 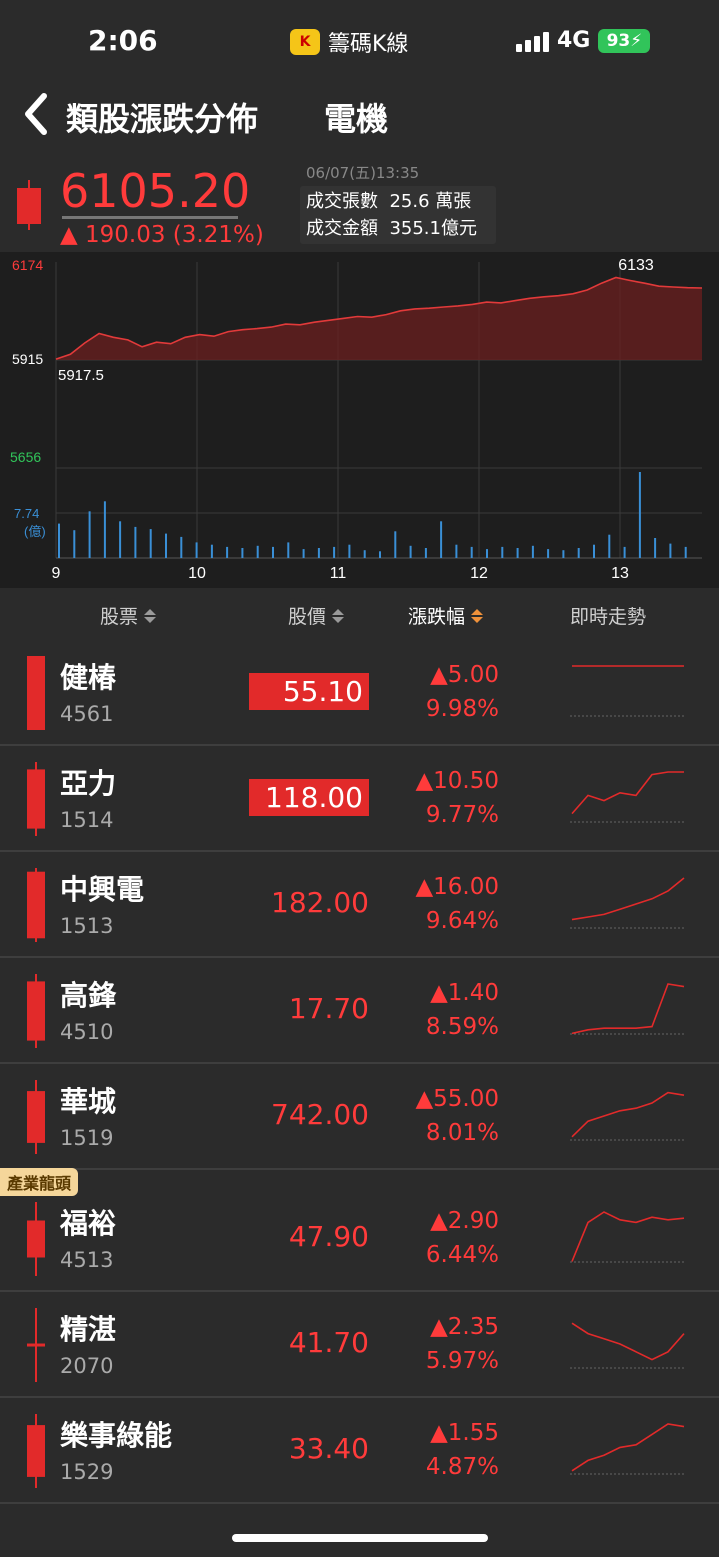 What do you see at coordinates (618, 40) in the screenshot?
I see `battery-level: 93` at bounding box center [618, 40].